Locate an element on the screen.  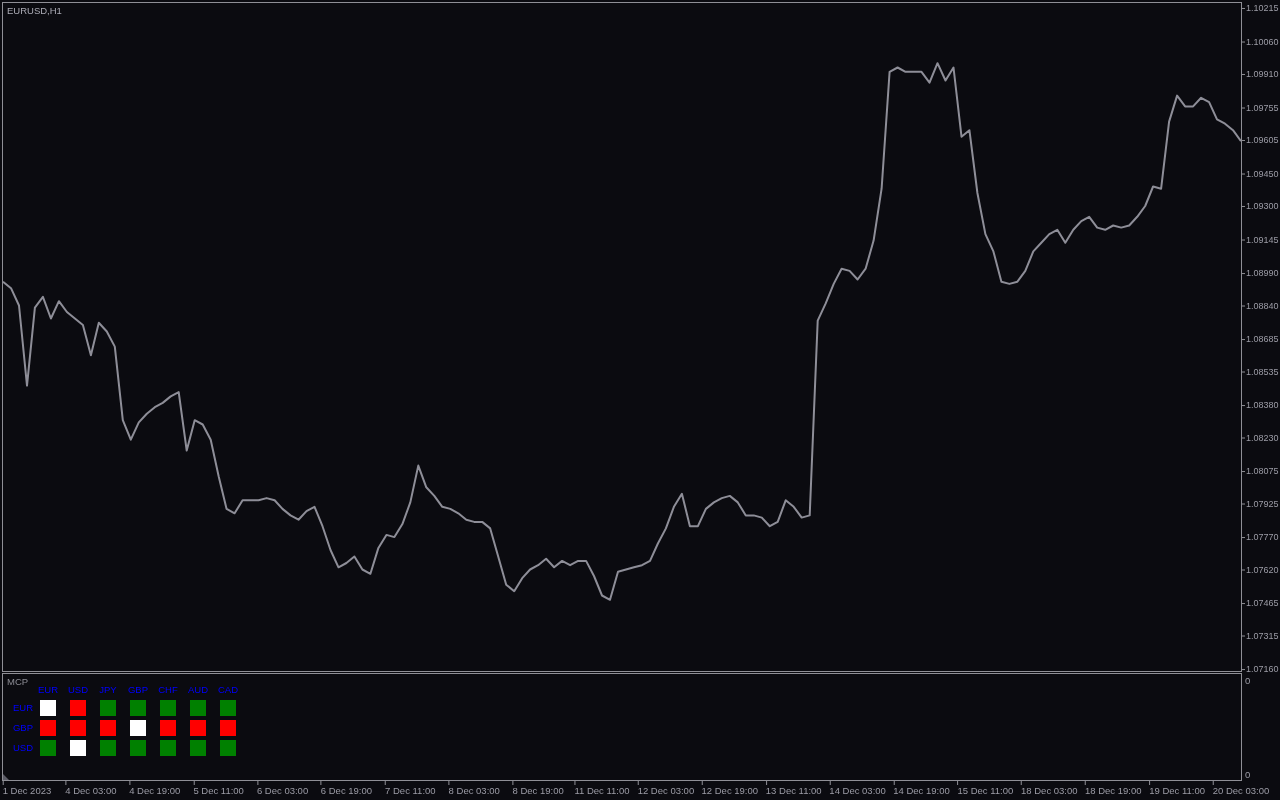
price-axis-label: 1.09450 is located at coordinates (1262, 173).